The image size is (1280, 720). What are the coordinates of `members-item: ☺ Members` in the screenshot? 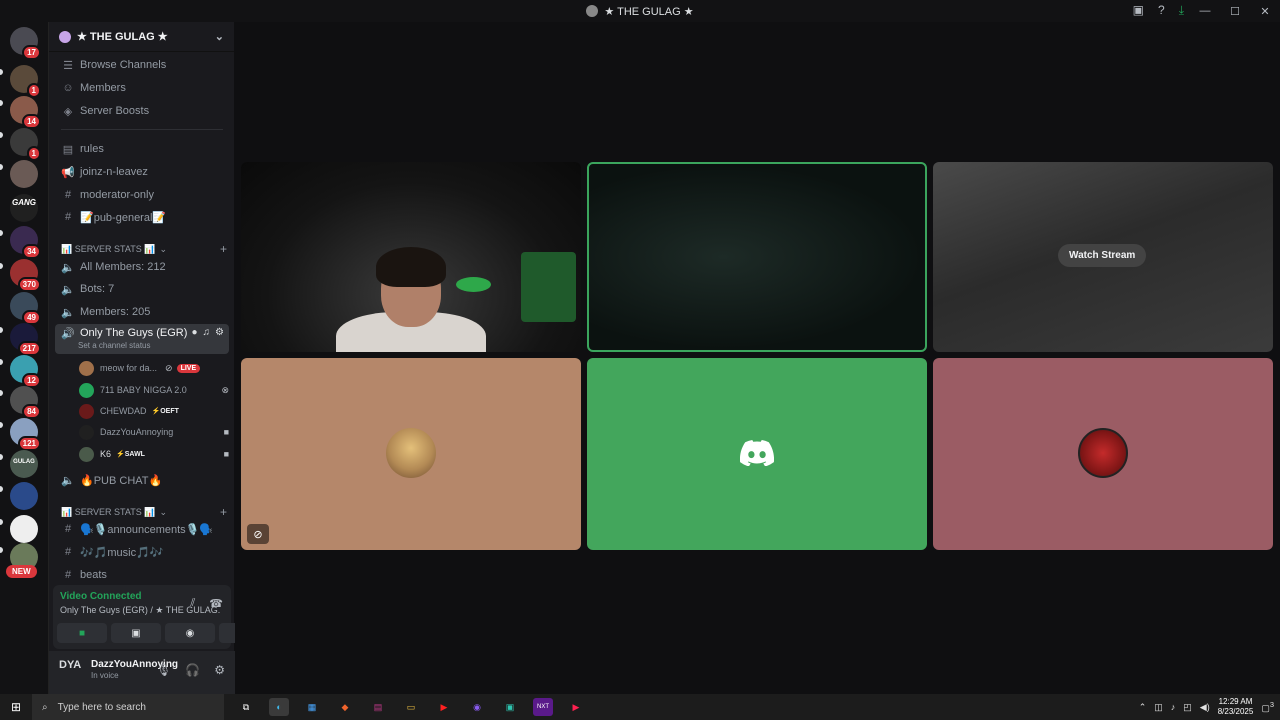 It's located at (142, 88).